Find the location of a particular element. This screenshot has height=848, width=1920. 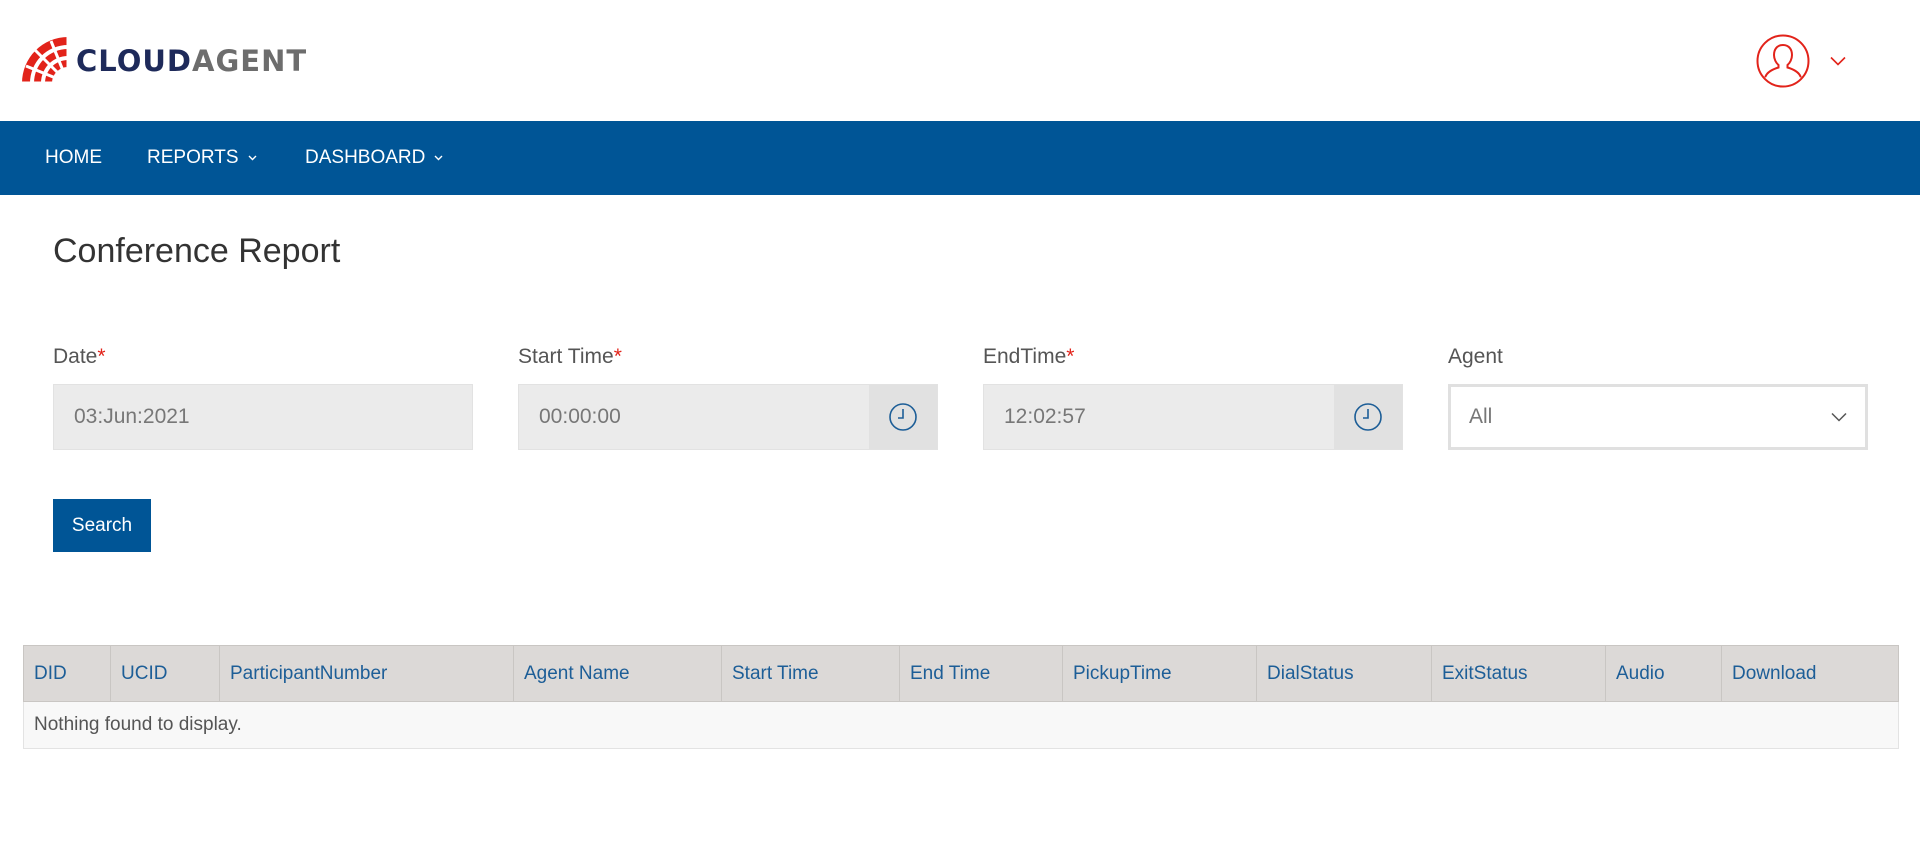

date-input: 03:Jun:2021 is located at coordinates (263, 417).